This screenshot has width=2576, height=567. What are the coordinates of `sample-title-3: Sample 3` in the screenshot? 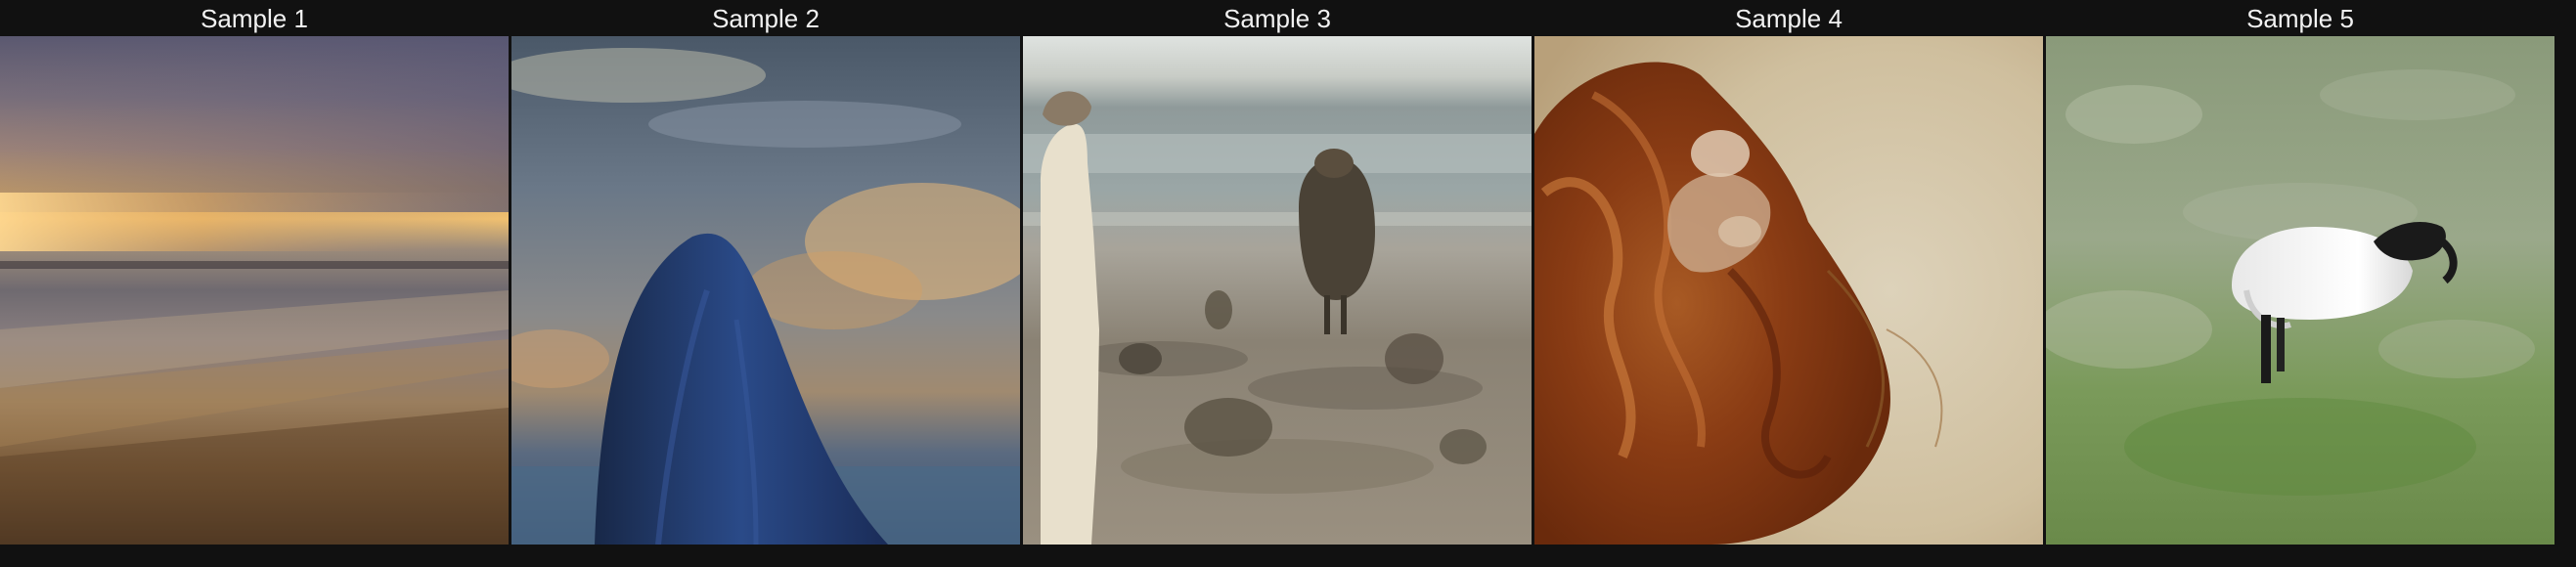 It's located at (1277, 18).